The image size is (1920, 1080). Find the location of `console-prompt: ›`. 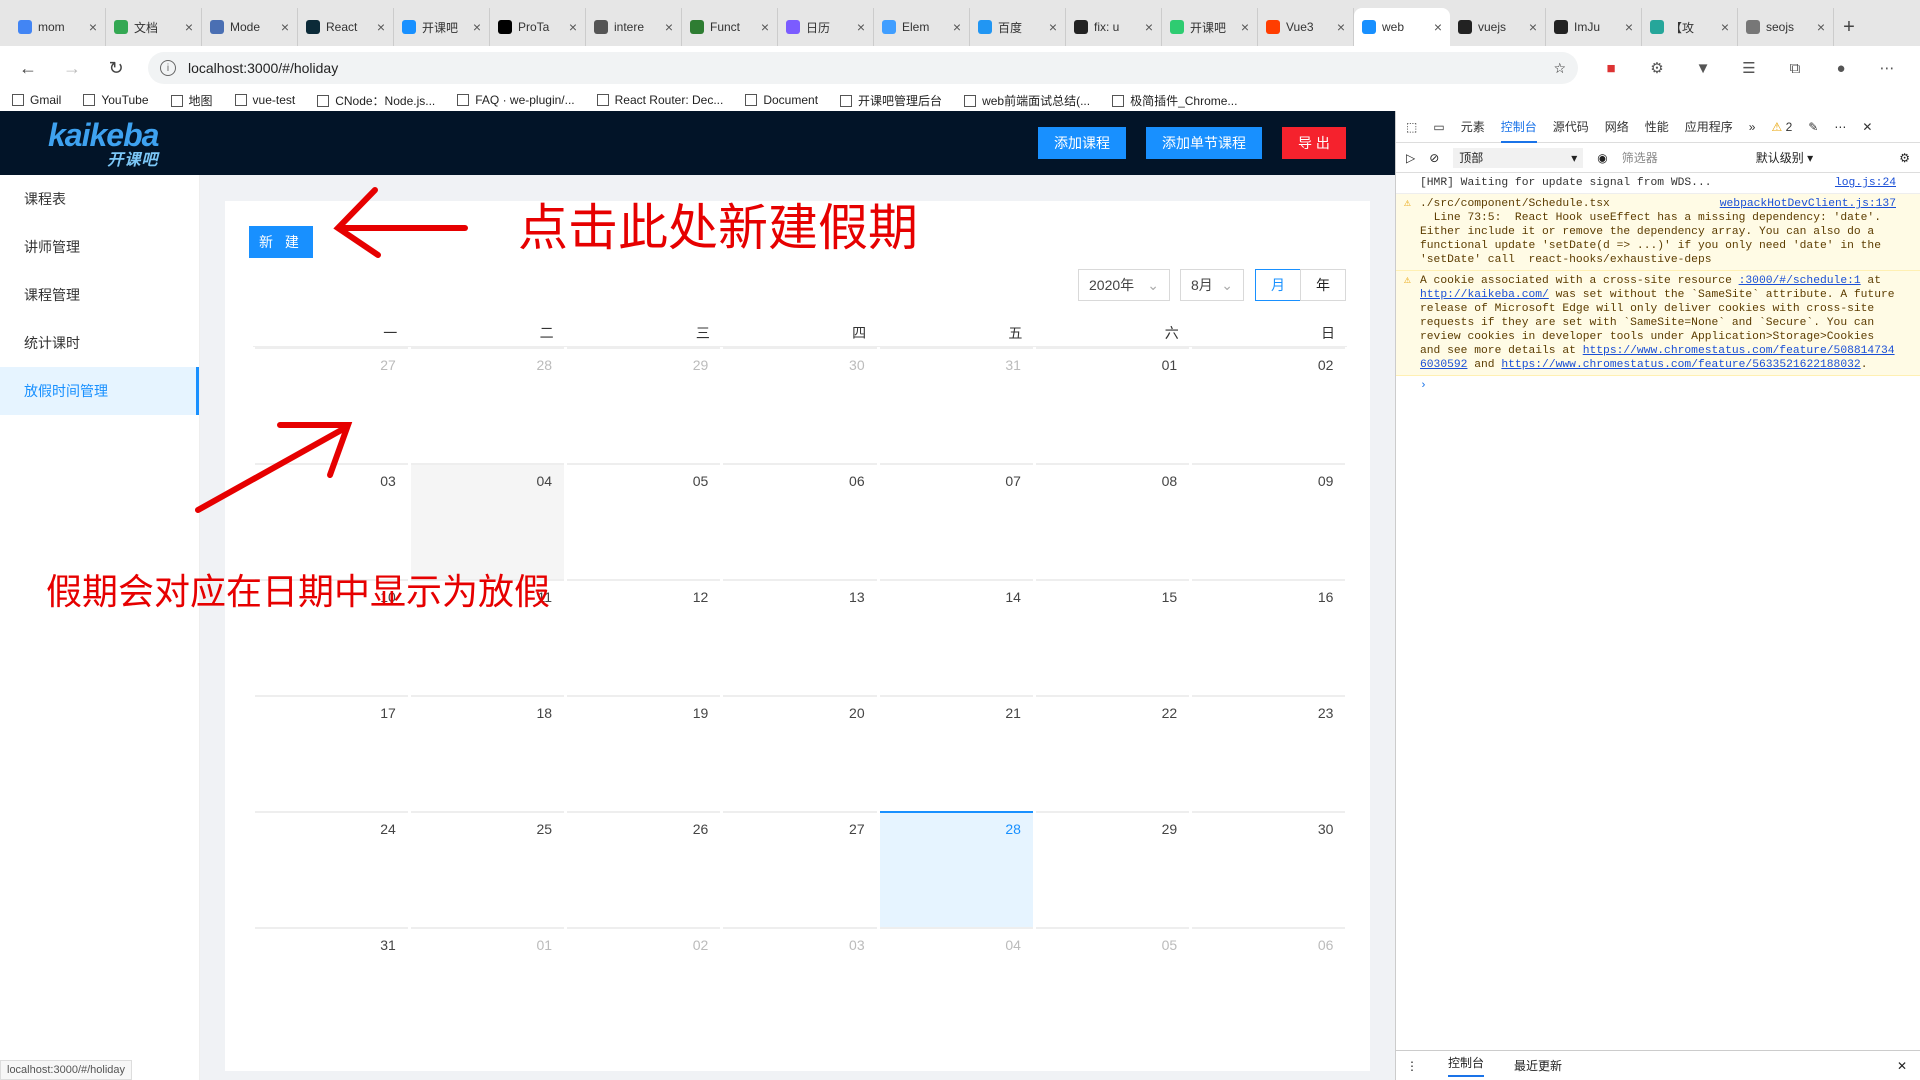

console-prompt: › is located at coordinates (1658, 386).